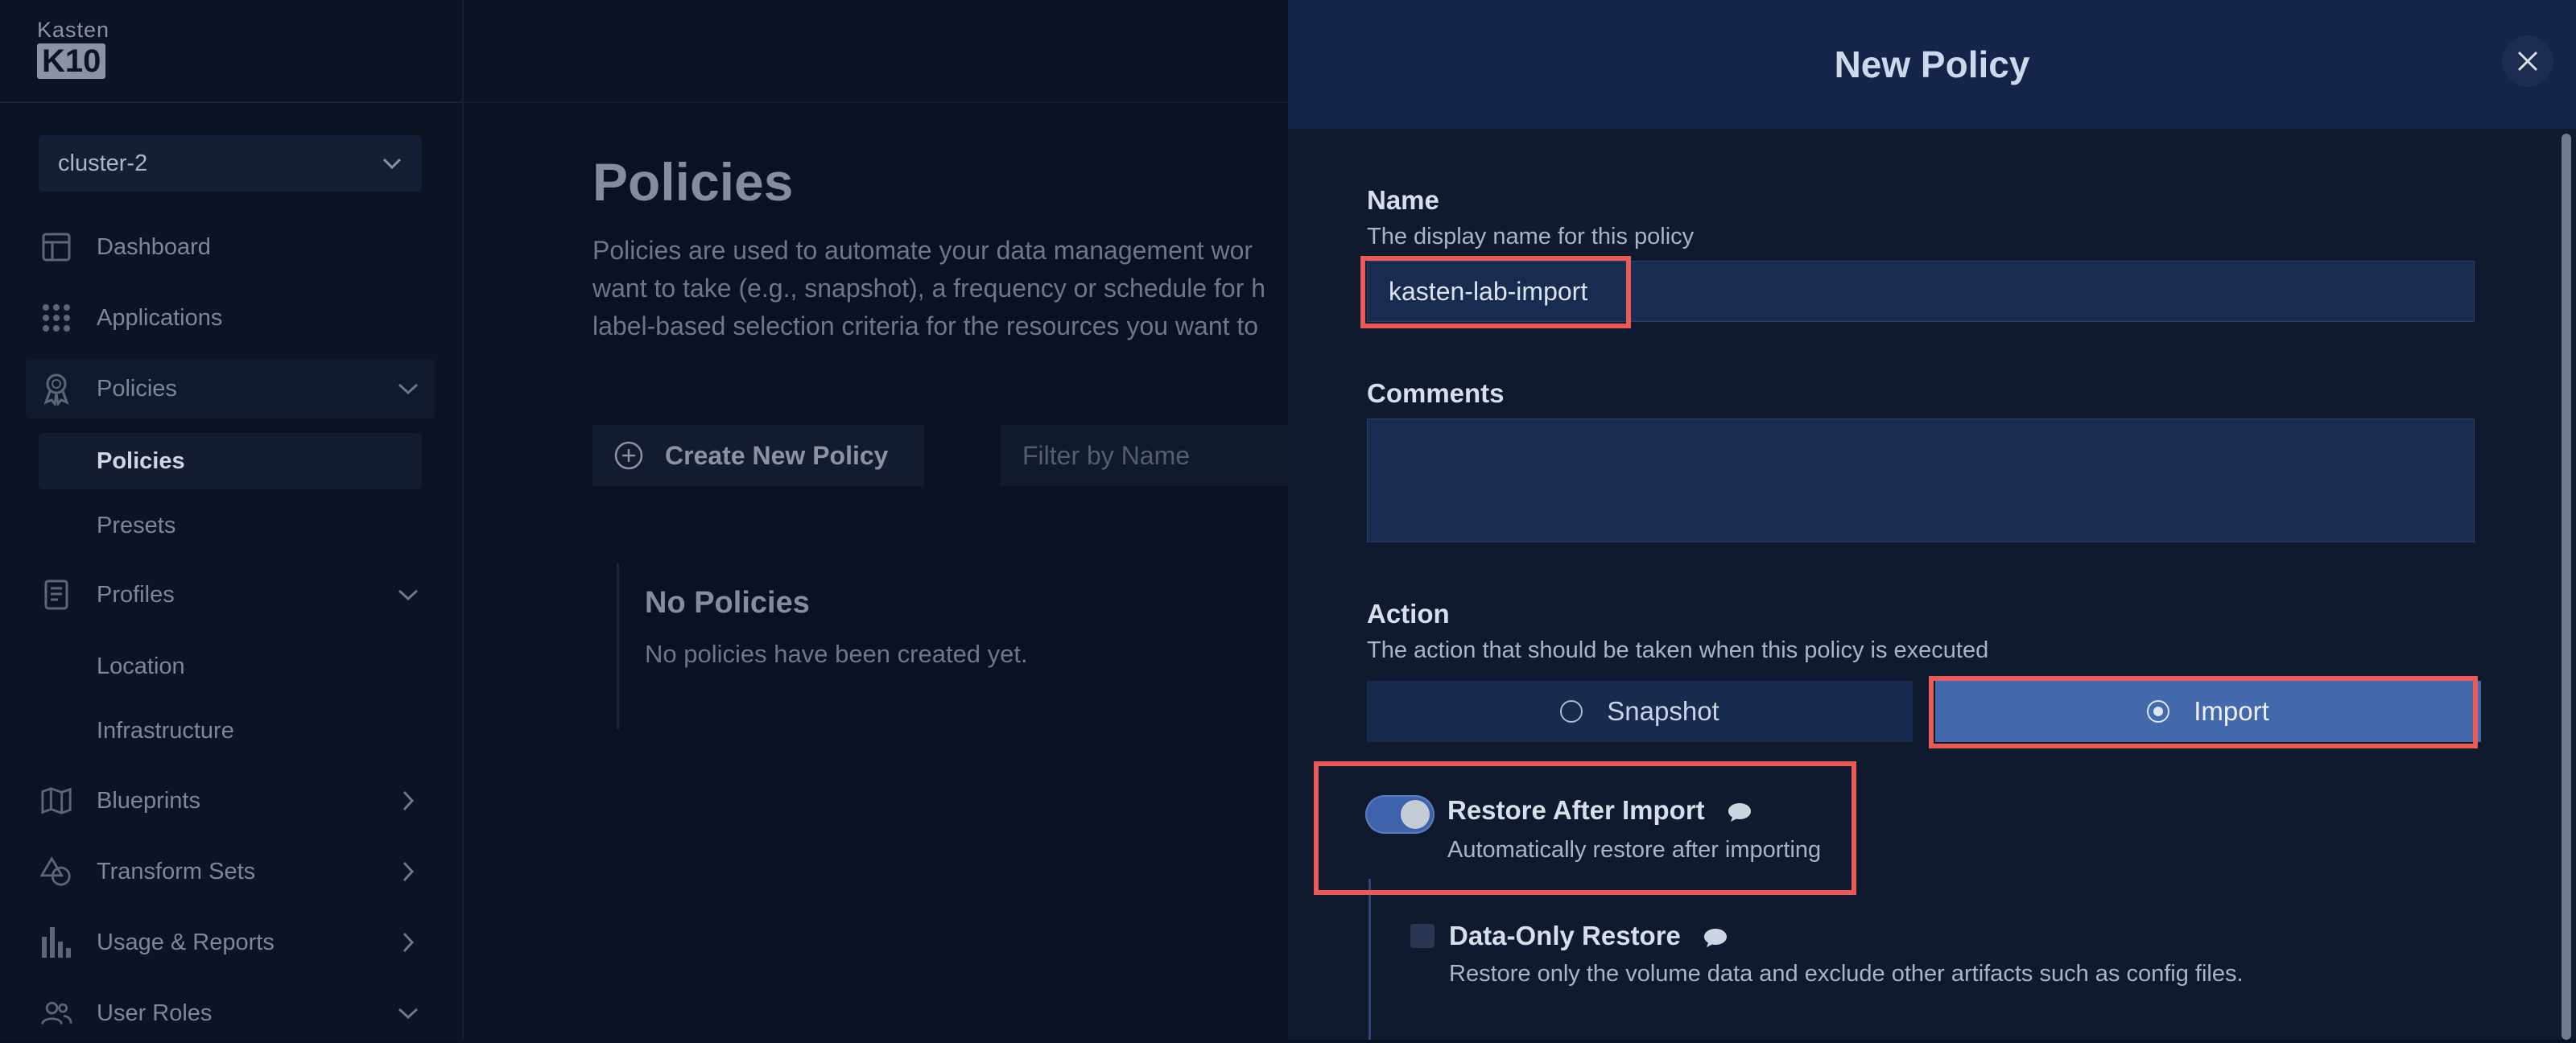  What do you see at coordinates (103, 163) in the screenshot?
I see `cluster-selector-value: cluster-2` at bounding box center [103, 163].